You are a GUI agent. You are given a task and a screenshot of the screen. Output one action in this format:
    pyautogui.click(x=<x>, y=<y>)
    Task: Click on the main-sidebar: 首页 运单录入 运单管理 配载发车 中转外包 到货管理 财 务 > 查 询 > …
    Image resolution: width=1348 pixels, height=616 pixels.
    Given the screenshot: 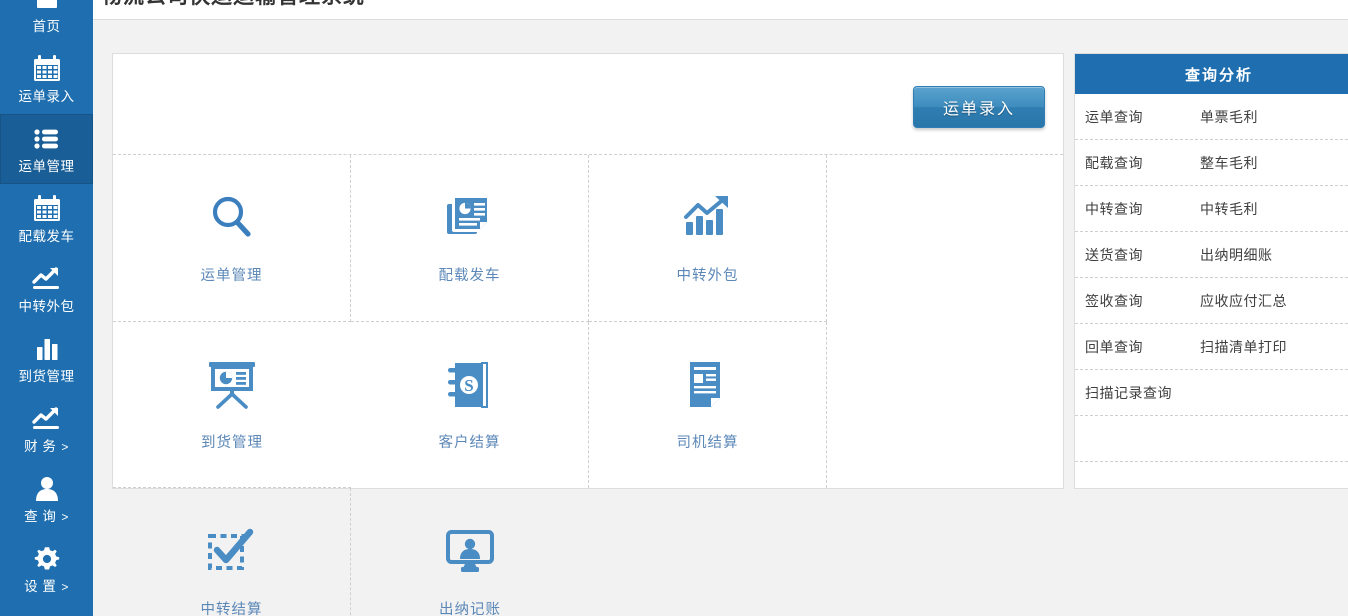 What is the action you would take?
    pyautogui.click(x=46, y=308)
    